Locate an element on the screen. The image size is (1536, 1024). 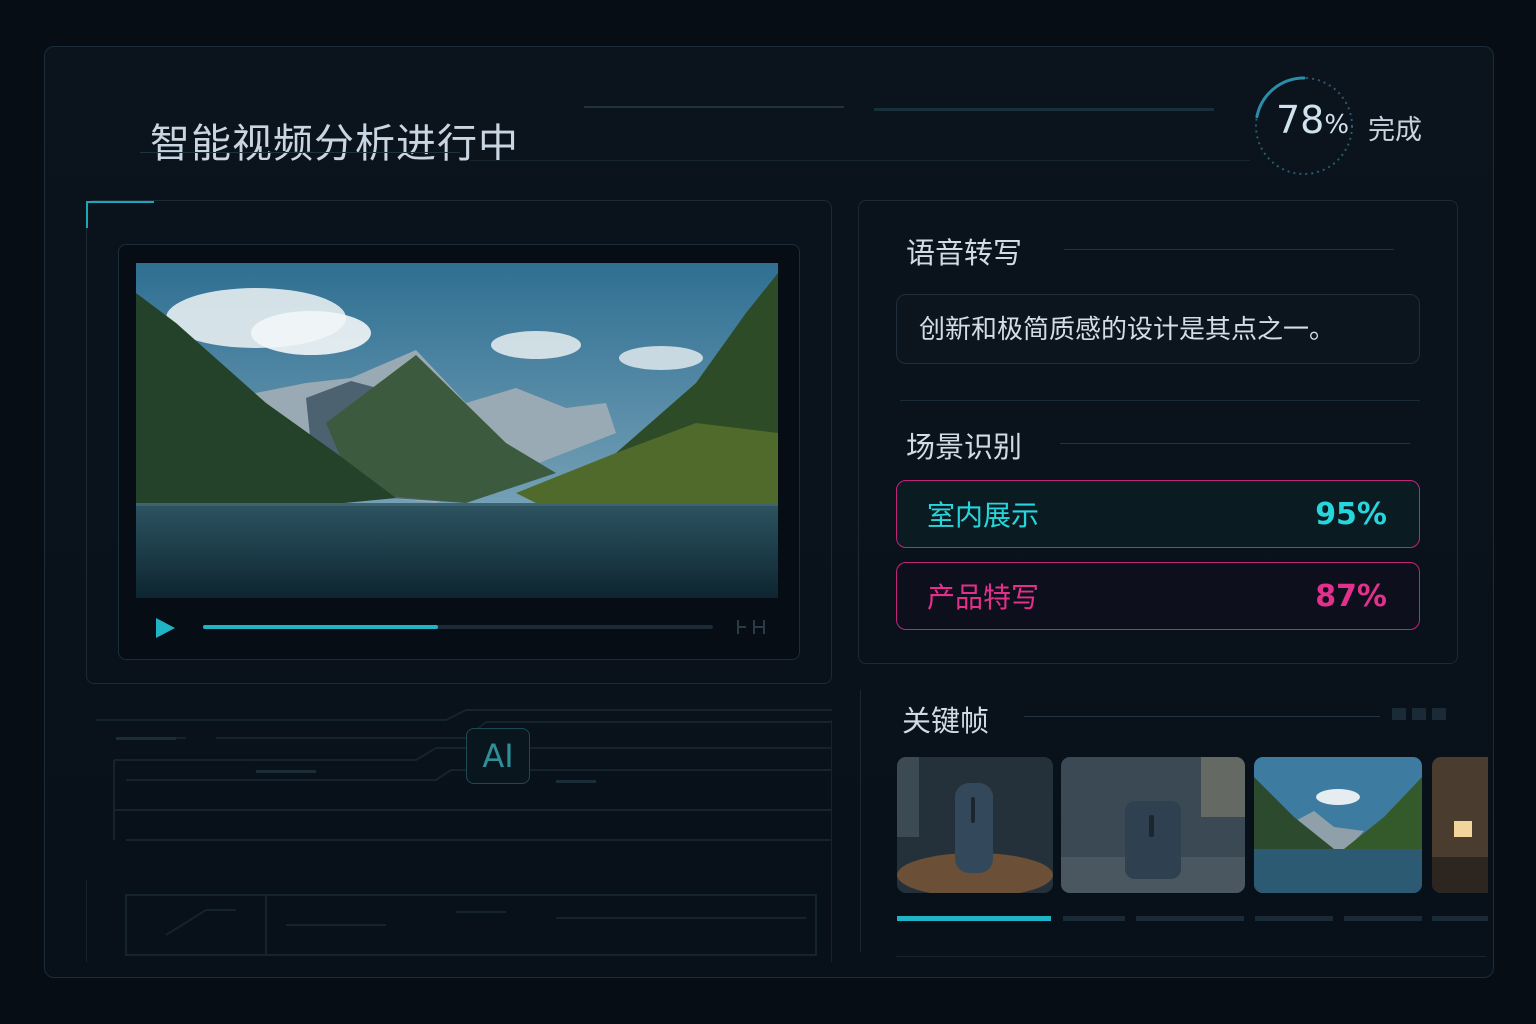
scene-heading: 场景识别 is located at coordinates (964, 447).